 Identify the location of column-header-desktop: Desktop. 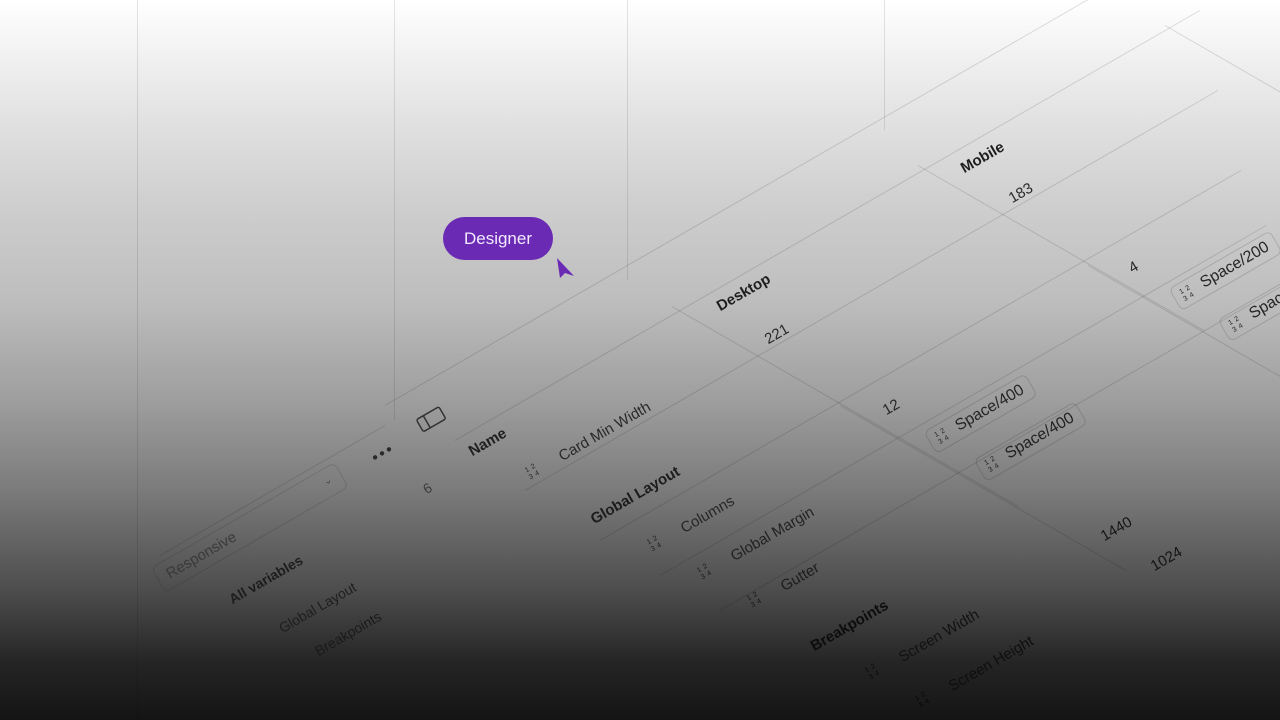
(744, 293).